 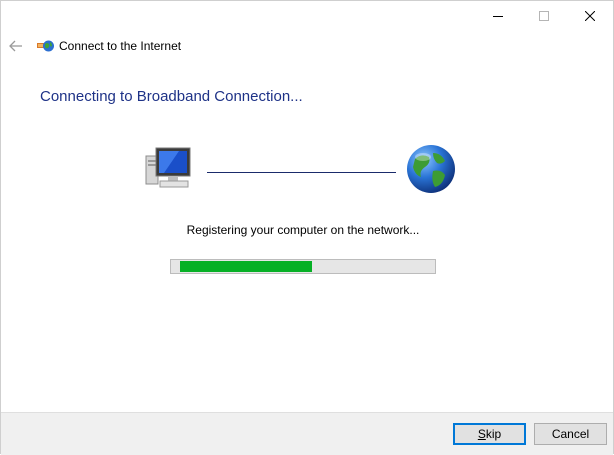 I want to click on close-icon, so click(x=590, y=16).